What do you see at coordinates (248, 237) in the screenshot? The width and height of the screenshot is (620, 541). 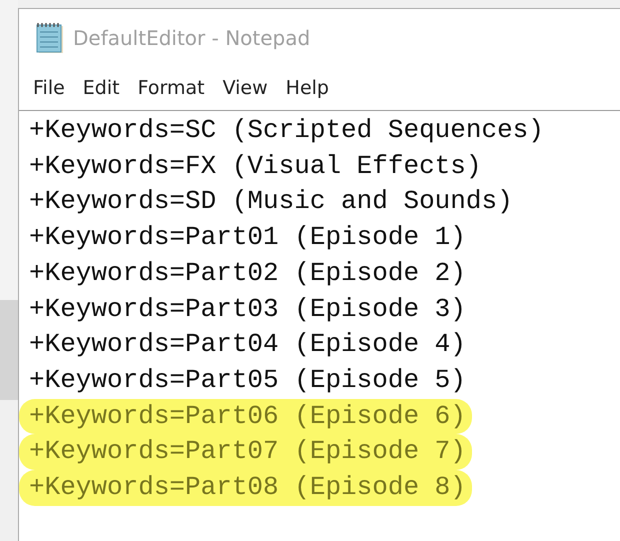 I see `text-line: +Keywords=Part01 (Episode 1)` at bounding box center [248, 237].